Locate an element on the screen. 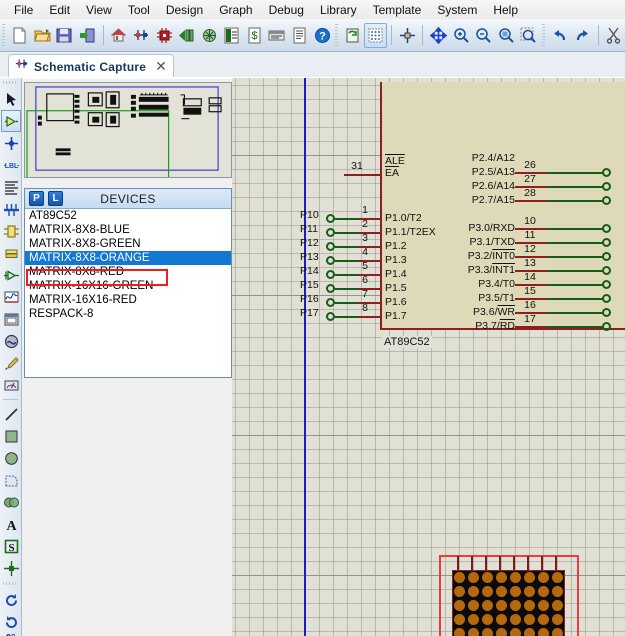 The height and width of the screenshot is (636, 625). help-icon: ? is located at coordinates (322, 35).